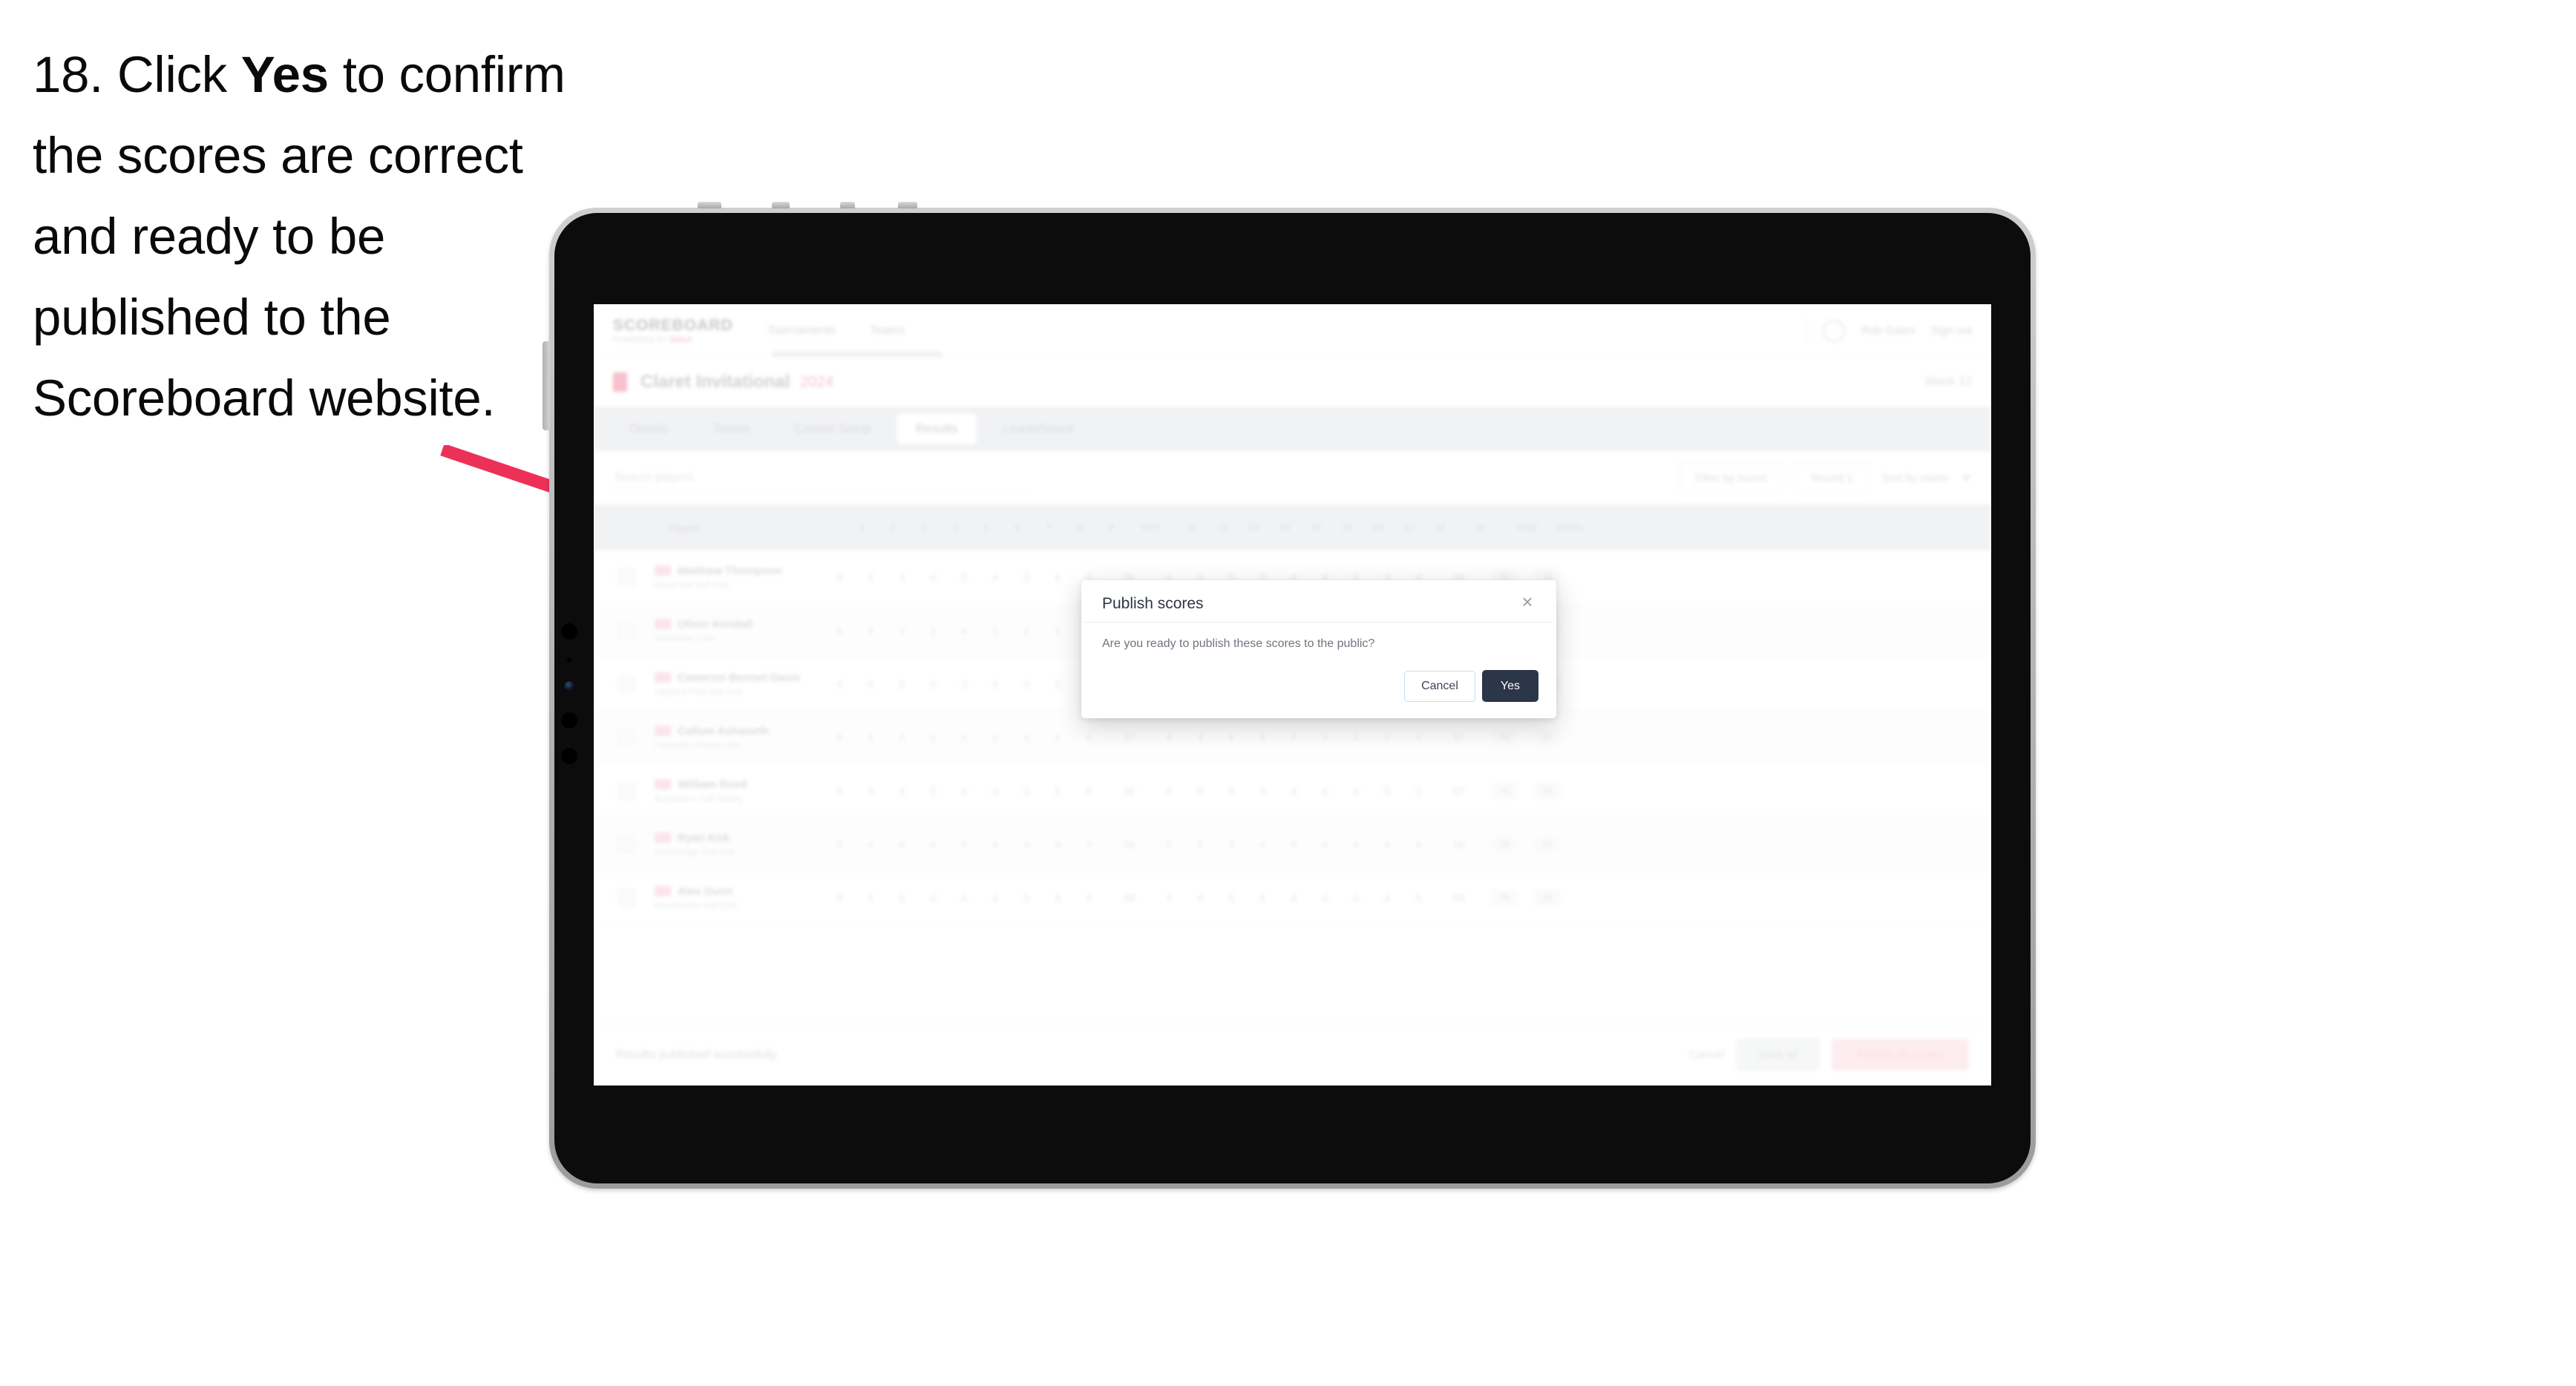 This screenshot has width=2576, height=1386. Describe the element at coordinates (1834, 330) in the screenshot. I see `avatar-icon` at that location.